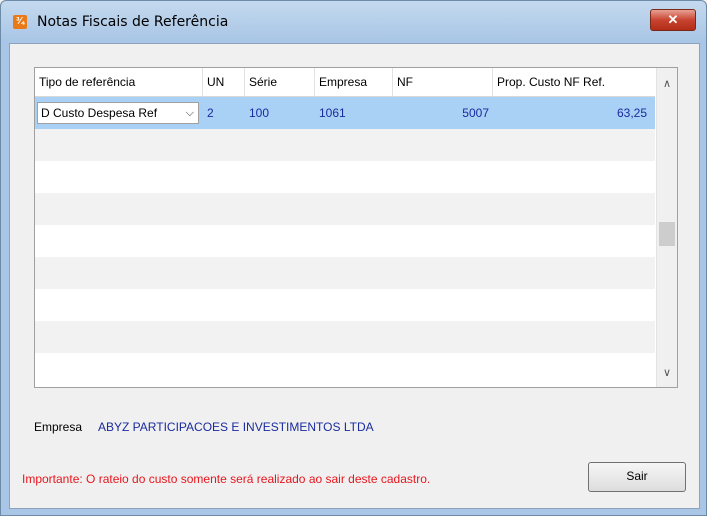  Describe the element at coordinates (572, 113) in the screenshot. I see `cell-prop-custo: 63,25` at that location.